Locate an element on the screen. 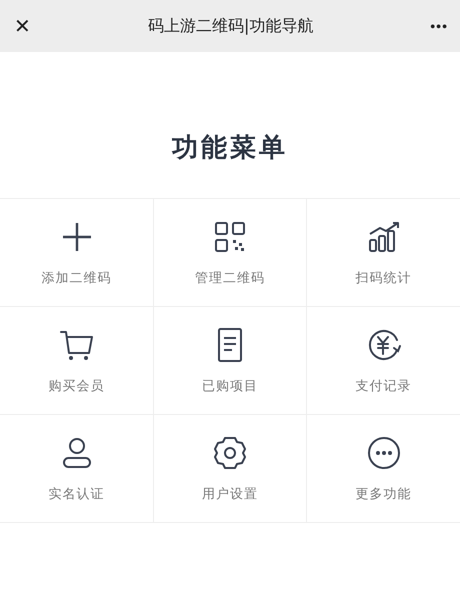 Image resolution: width=460 pixels, height=600 pixels. settings-icon is located at coordinates (230, 453).